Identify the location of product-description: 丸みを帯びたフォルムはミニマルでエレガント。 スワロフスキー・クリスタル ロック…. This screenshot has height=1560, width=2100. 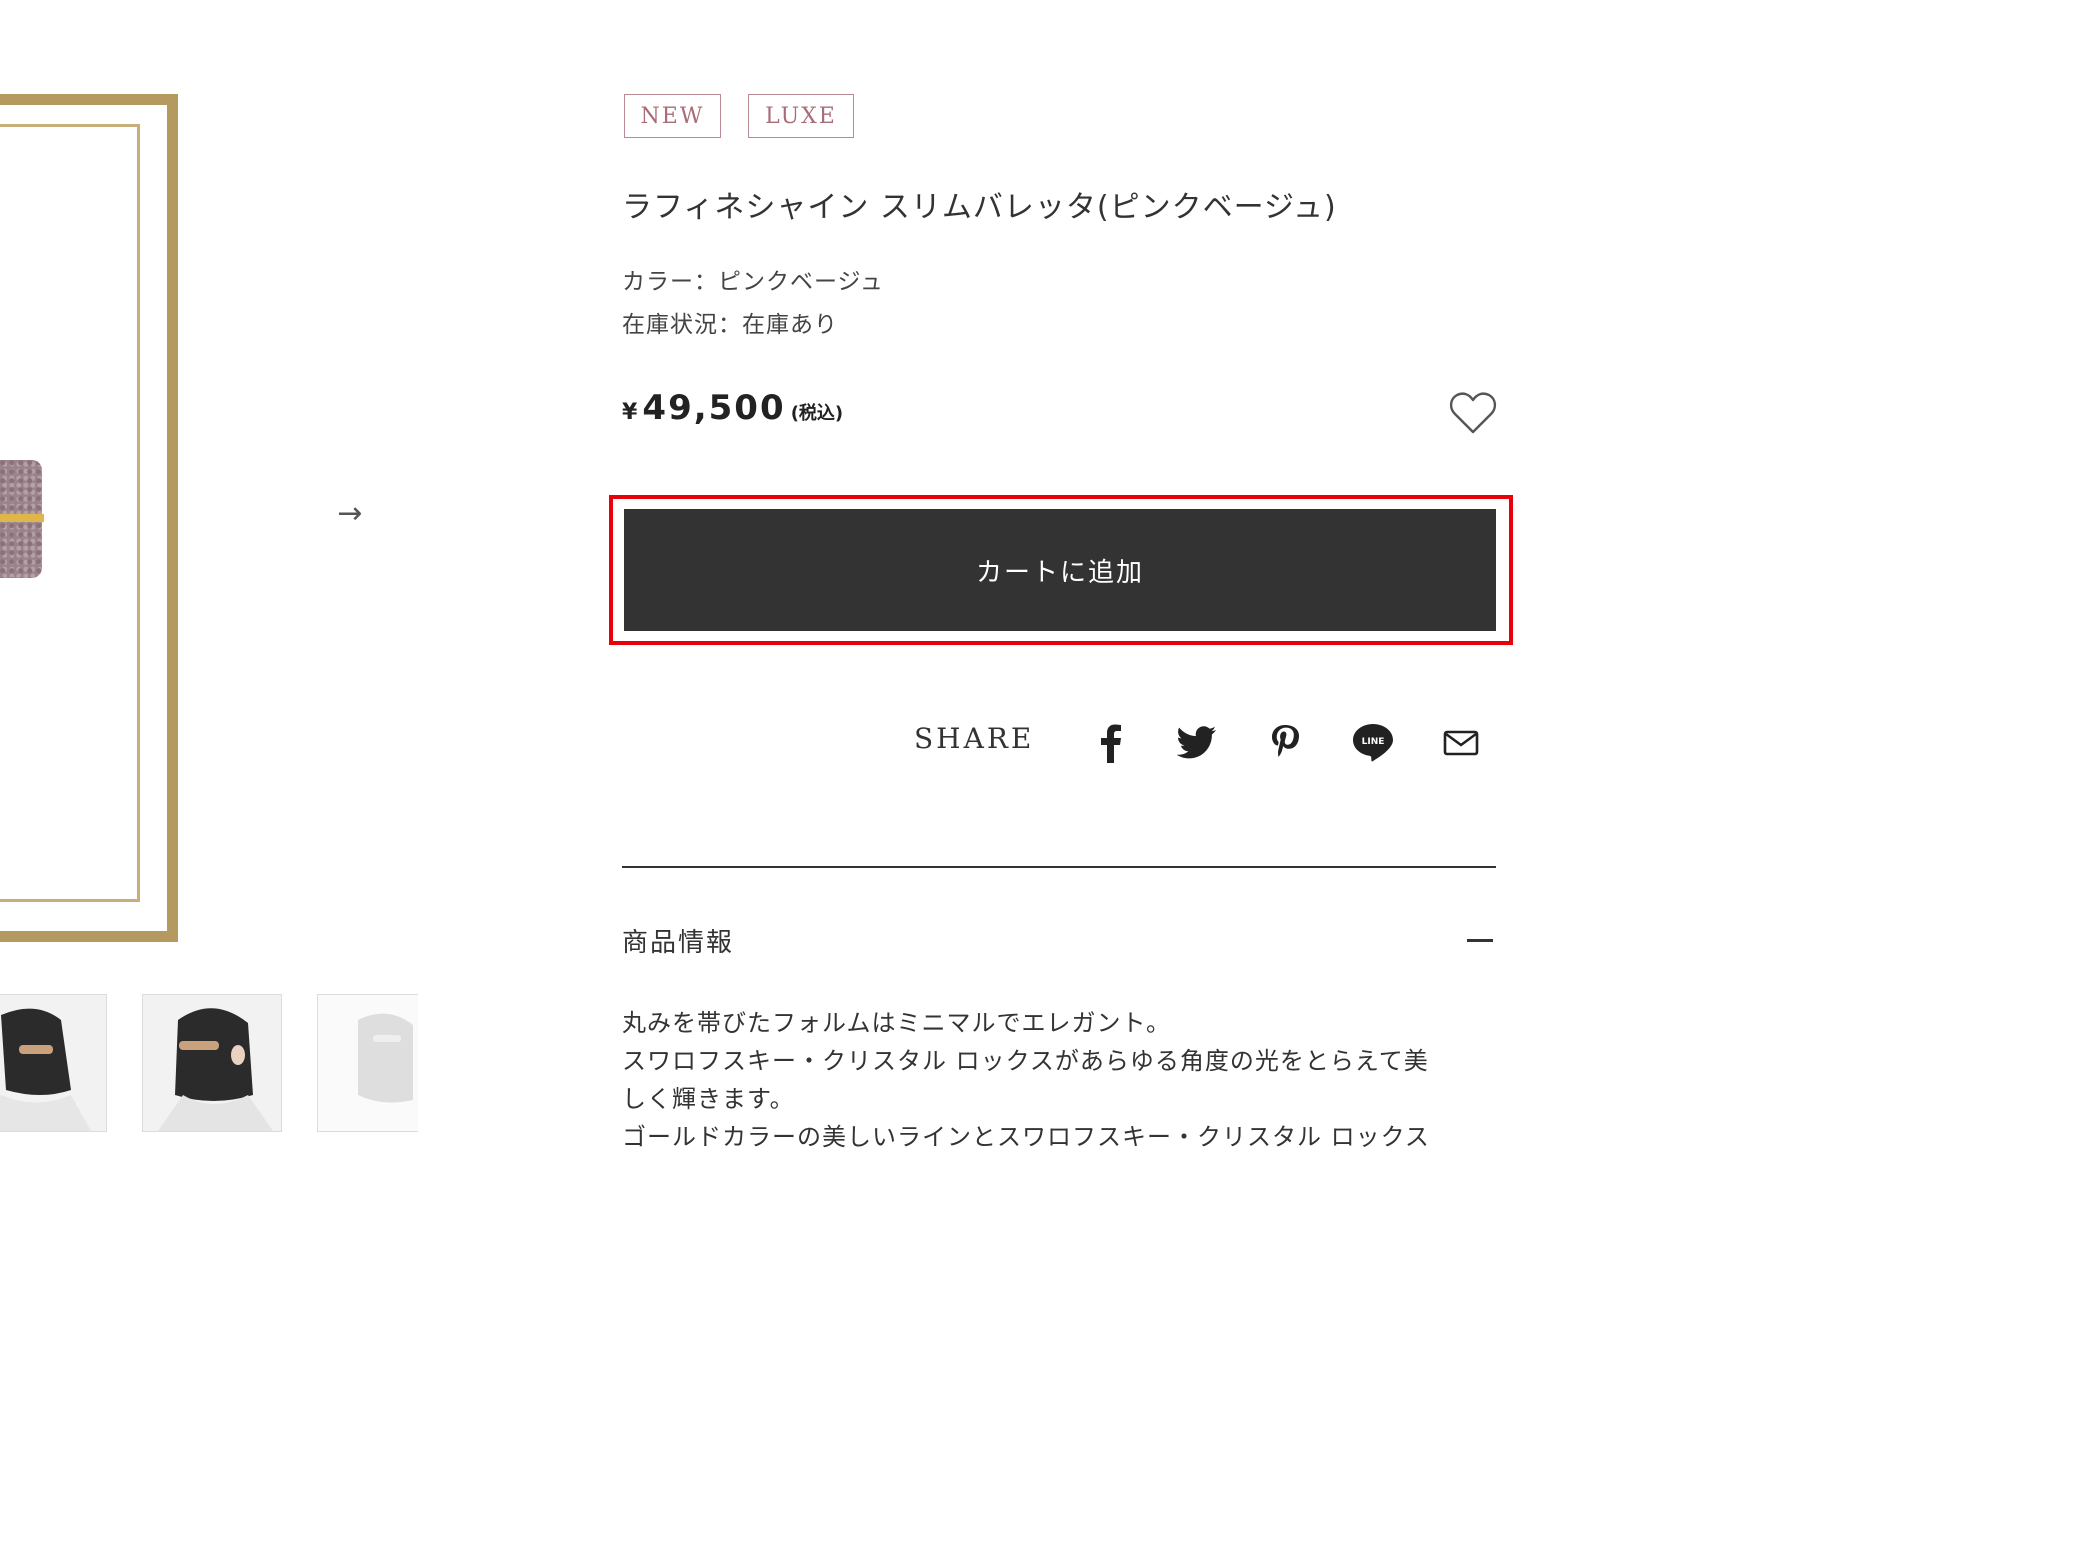
(1062, 1080).